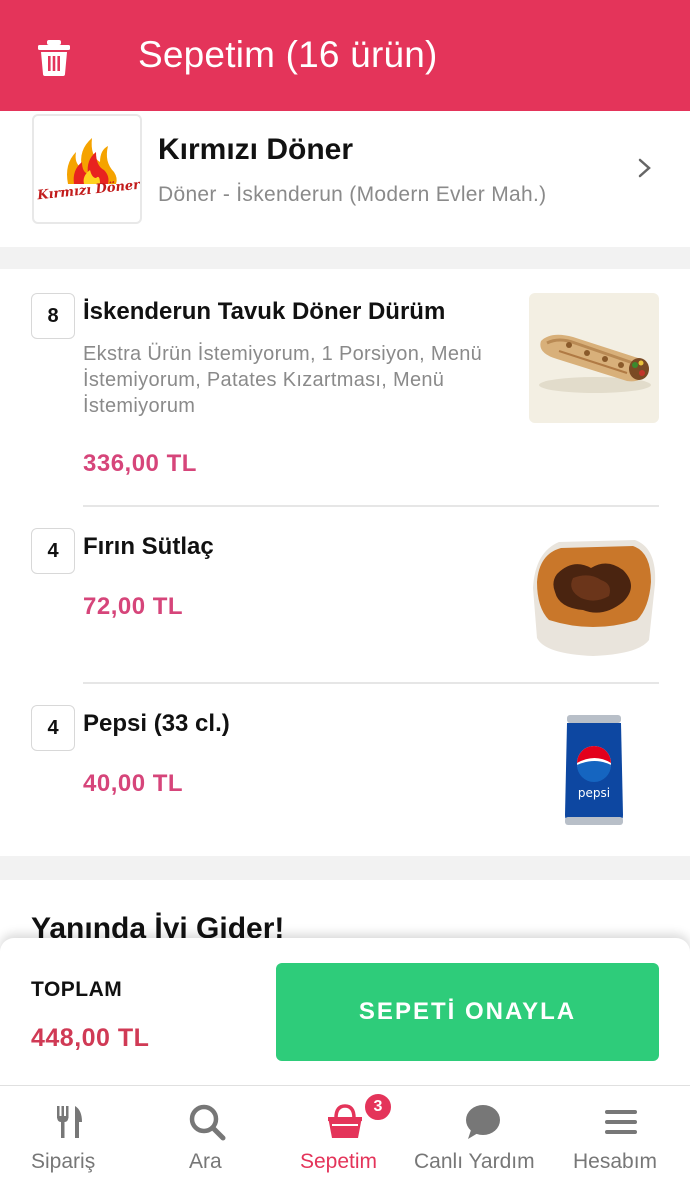  Describe the element at coordinates (207, 1122) in the screenshot. I see `search-icon` at that location.